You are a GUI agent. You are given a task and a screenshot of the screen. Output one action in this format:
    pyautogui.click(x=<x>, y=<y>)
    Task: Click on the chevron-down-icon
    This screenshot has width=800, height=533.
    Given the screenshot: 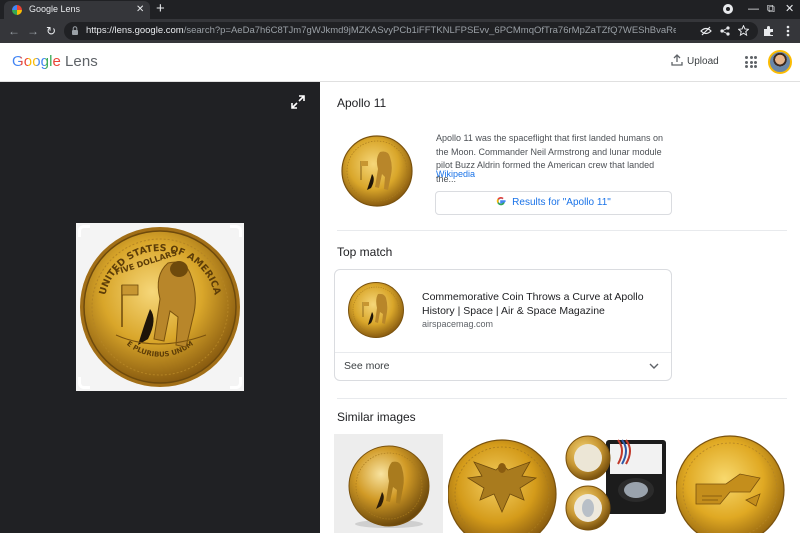 What is the action you would take?
    pyautogui.click(x=654, y=366)
    